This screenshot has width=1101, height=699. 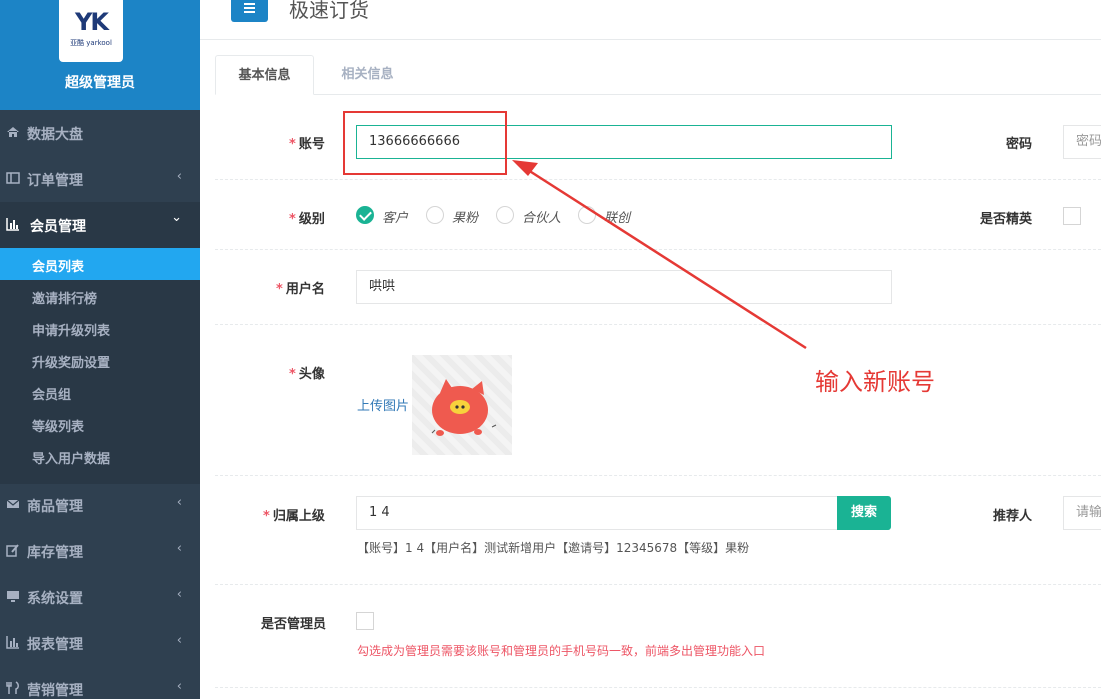 I want to click on elite-checkbox, so click(x=1072, y=216).